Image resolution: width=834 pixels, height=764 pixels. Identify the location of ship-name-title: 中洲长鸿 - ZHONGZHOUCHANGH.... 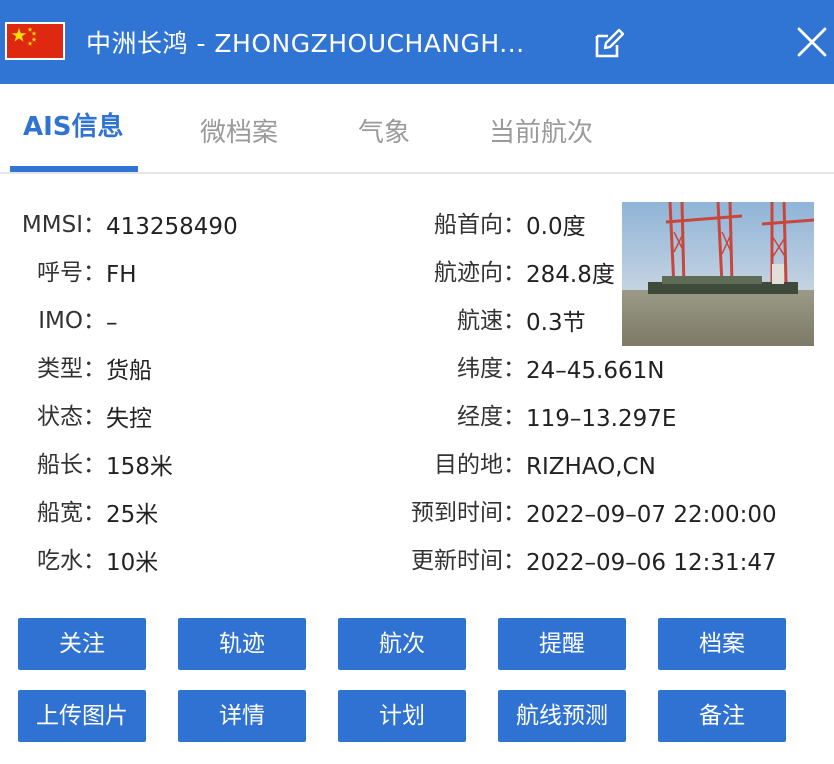
(305, 43).